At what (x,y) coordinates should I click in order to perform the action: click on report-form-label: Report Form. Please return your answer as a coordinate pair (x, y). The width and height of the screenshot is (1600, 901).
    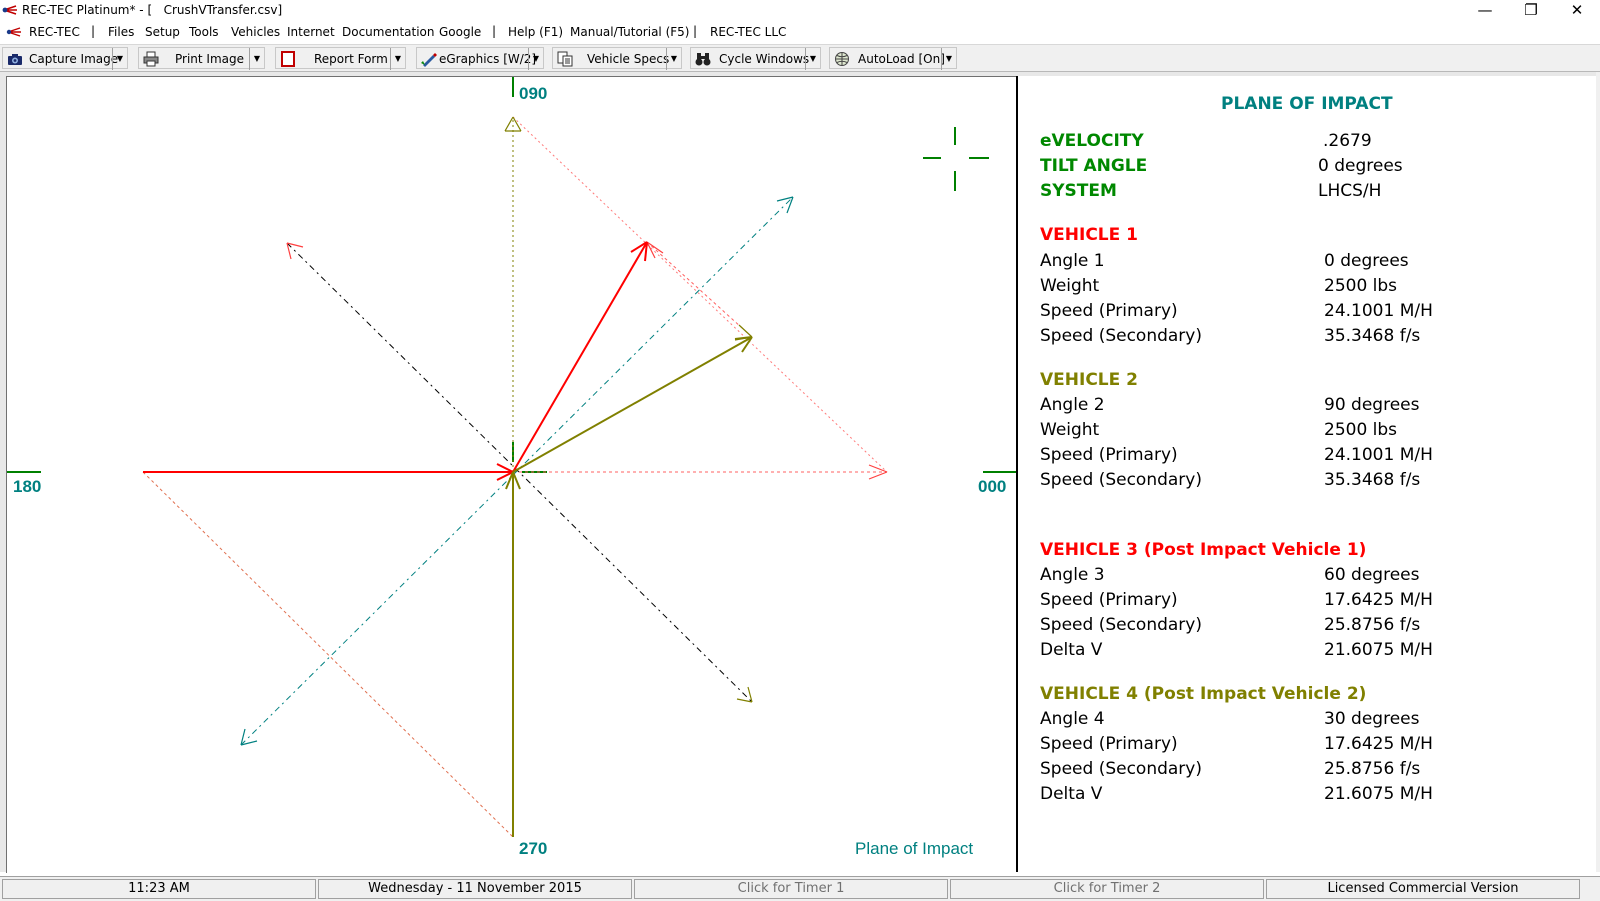
    Looking at the image, I should click on (351, 59).